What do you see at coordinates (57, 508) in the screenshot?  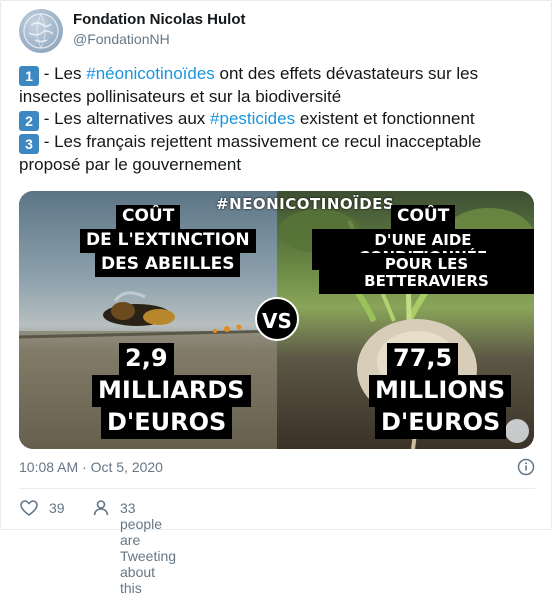 I see `like-count: 39` at bounding box center [57, 508].